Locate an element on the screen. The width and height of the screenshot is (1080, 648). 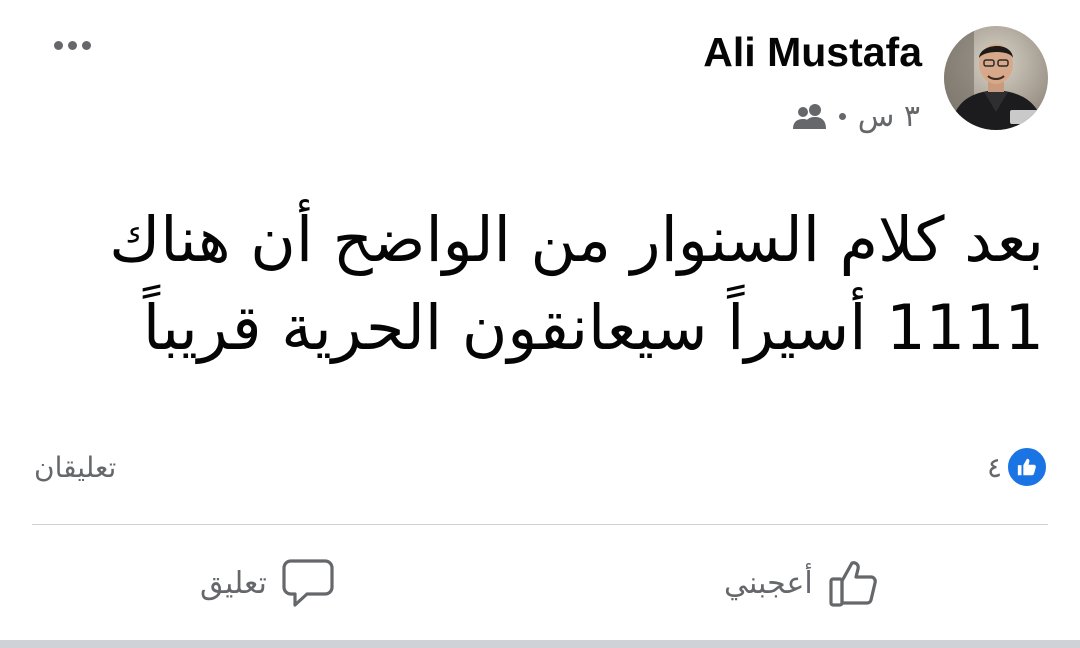
profile-photo-icon is located at coordinates (996, 78).